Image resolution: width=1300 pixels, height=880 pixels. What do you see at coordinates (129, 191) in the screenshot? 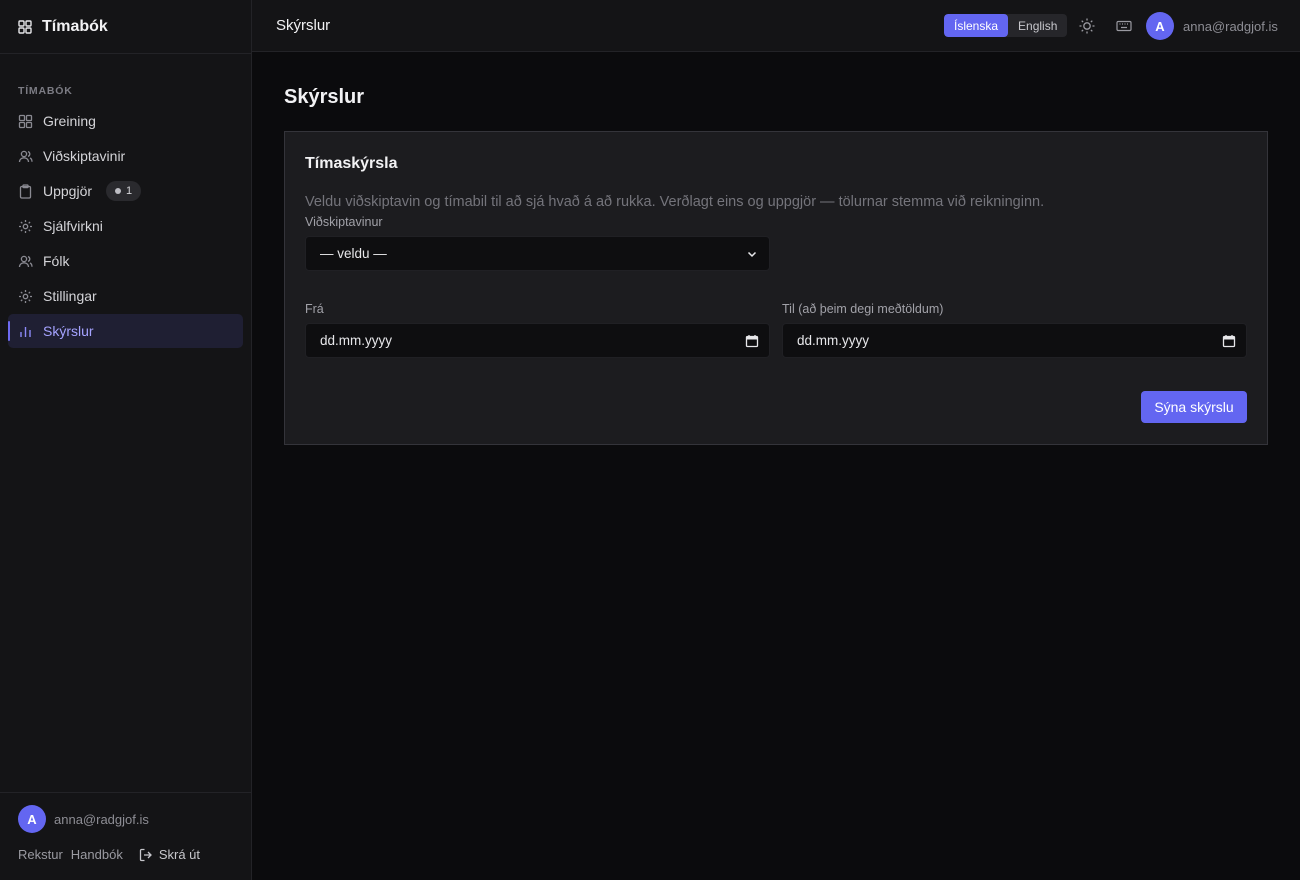
I see `badge-count: 1` at bounding box center [129, 191].